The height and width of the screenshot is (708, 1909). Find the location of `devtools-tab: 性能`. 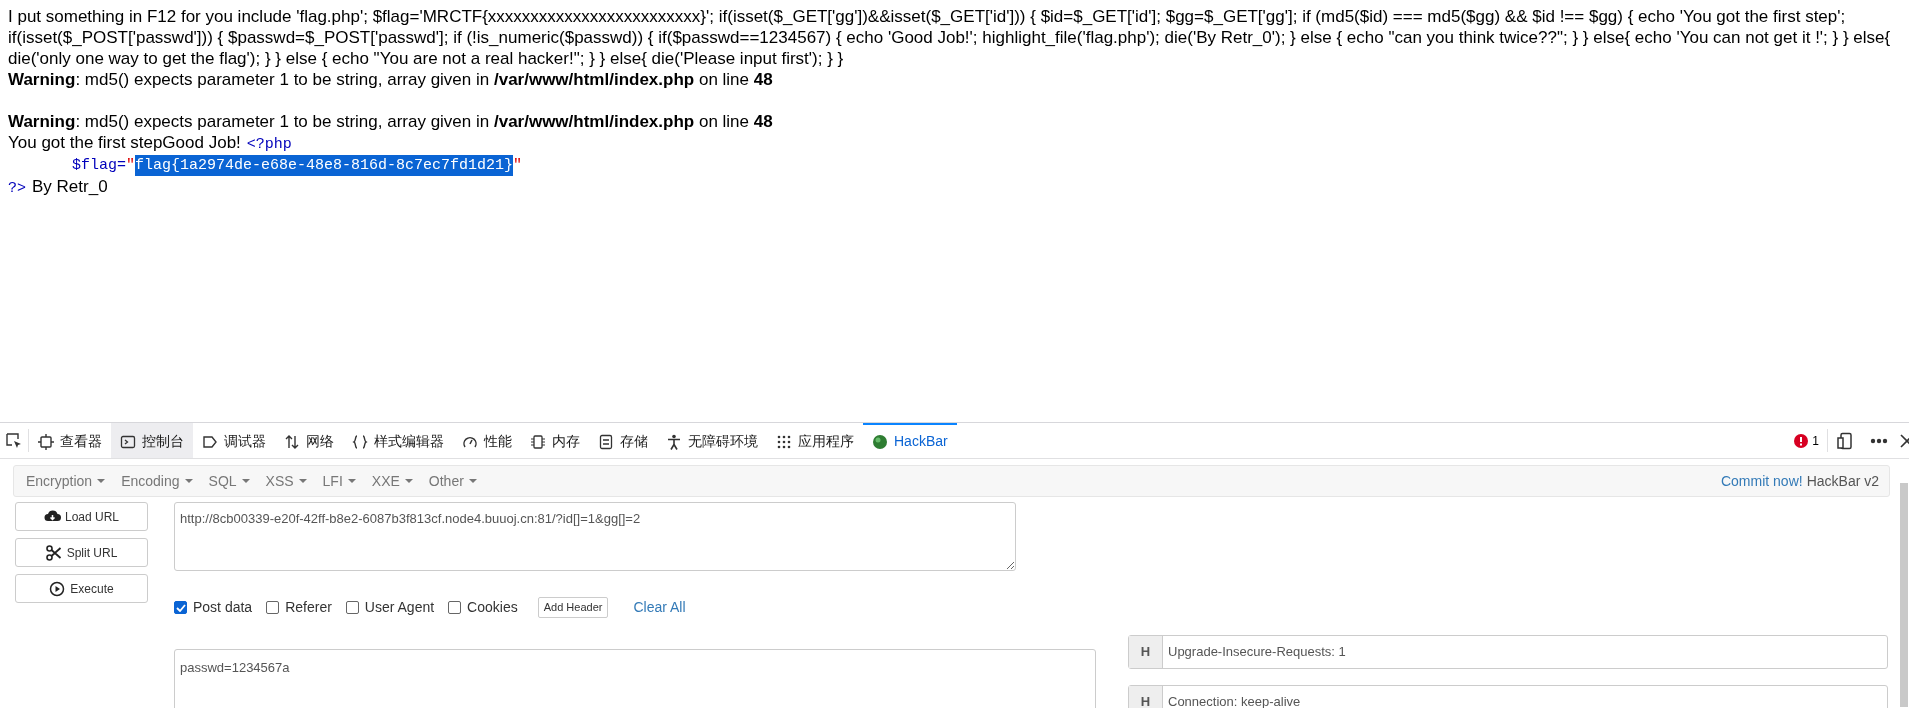

devtools-tab: 性能 is located at coordinates (487, 440).